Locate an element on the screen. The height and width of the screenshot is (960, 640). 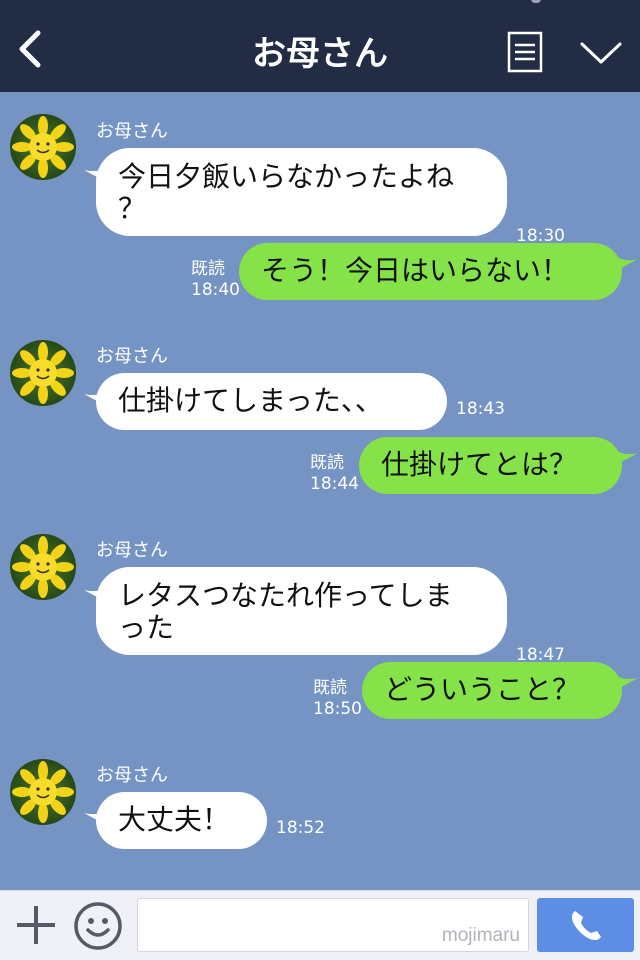
message-text: 仕掛けてとは？ is located at coordinates (479, 464).